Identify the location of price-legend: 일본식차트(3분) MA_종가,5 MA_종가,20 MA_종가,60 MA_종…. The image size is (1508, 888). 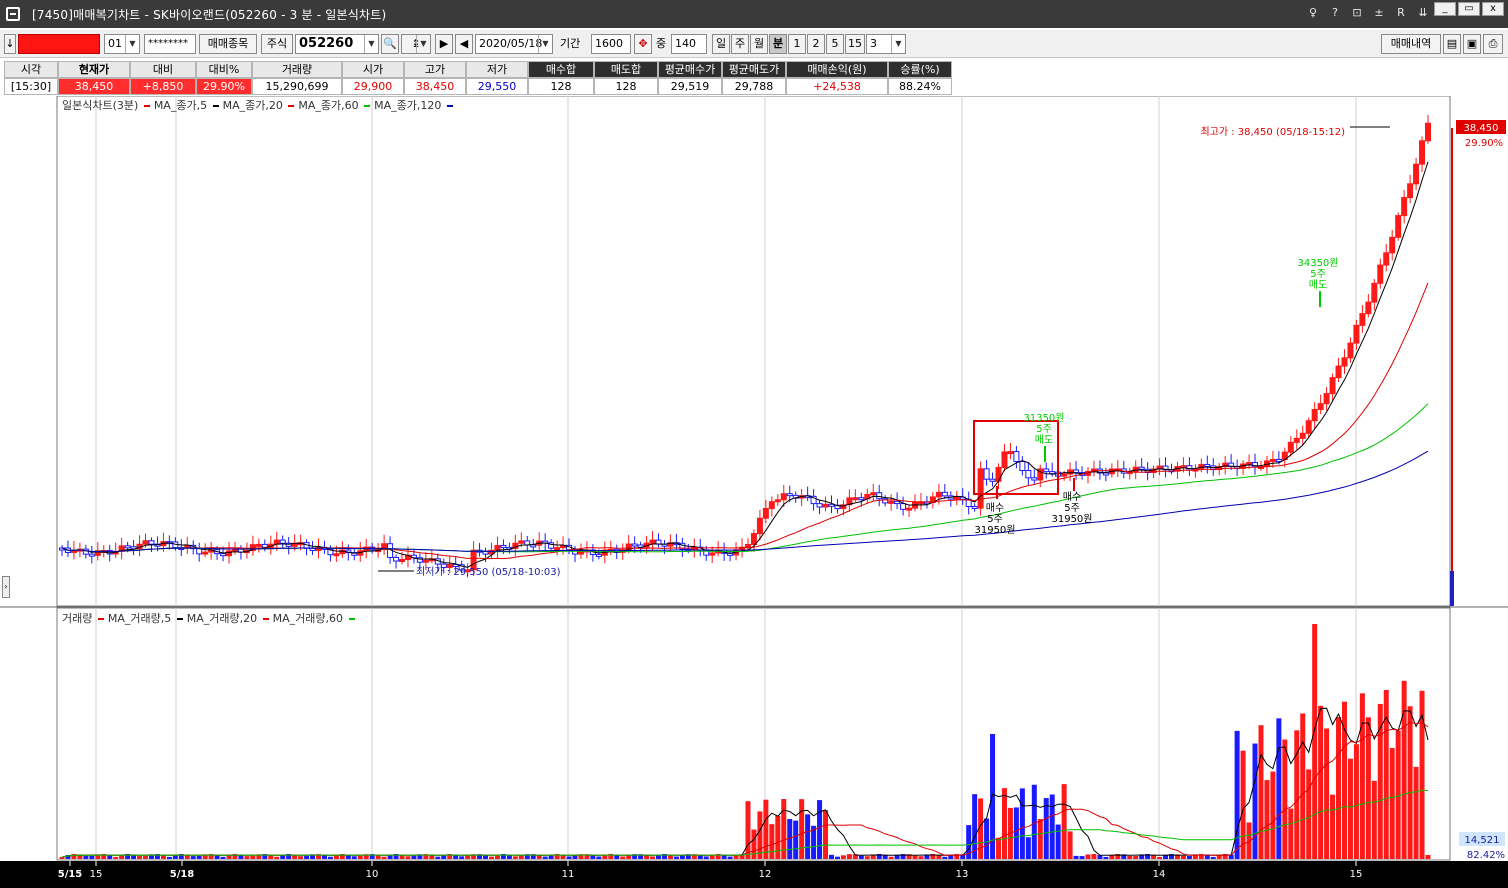
(259, 105).